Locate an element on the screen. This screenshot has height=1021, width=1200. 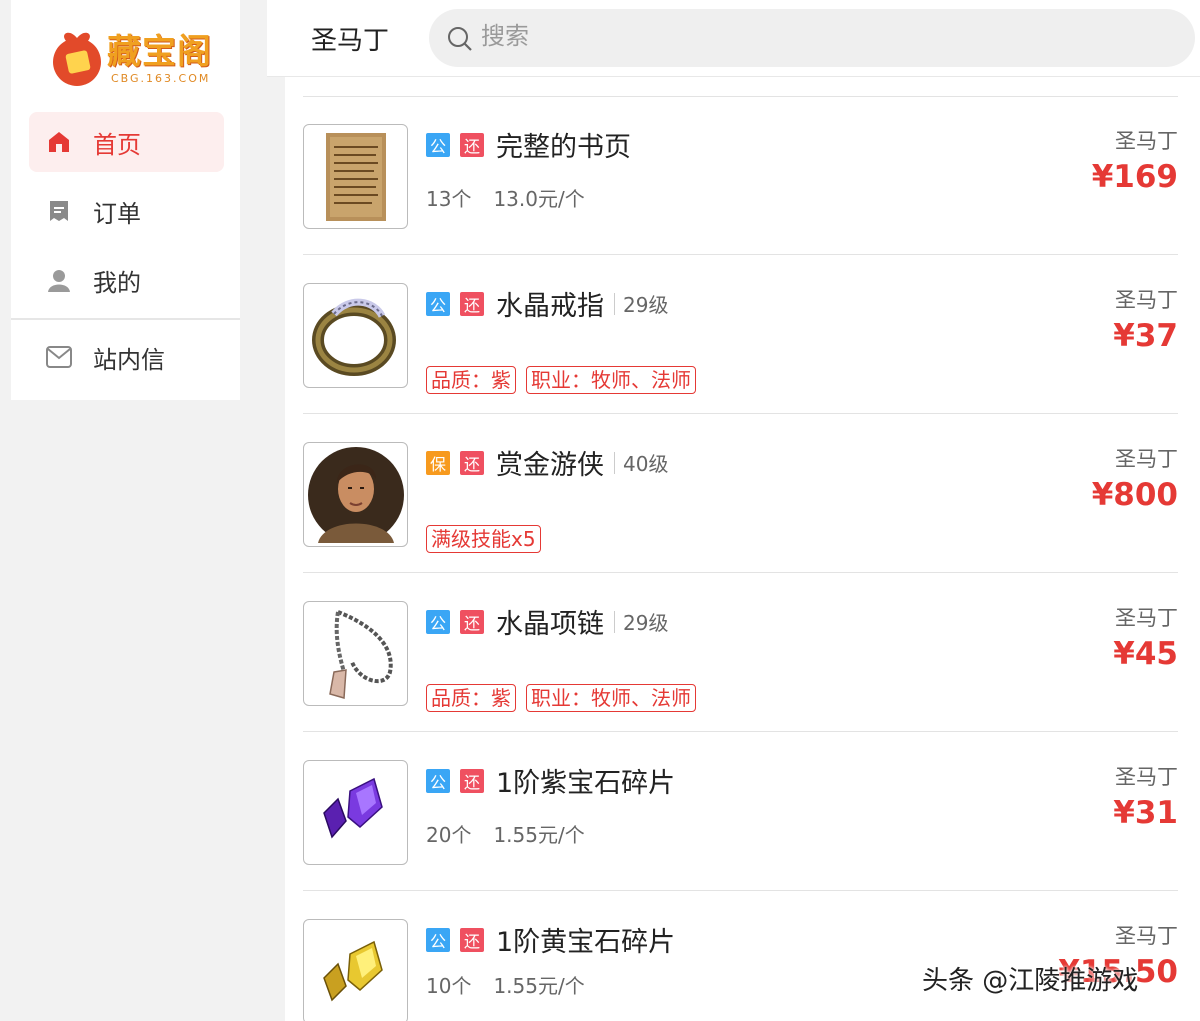
search-icon is located at coordinates (460, 39).